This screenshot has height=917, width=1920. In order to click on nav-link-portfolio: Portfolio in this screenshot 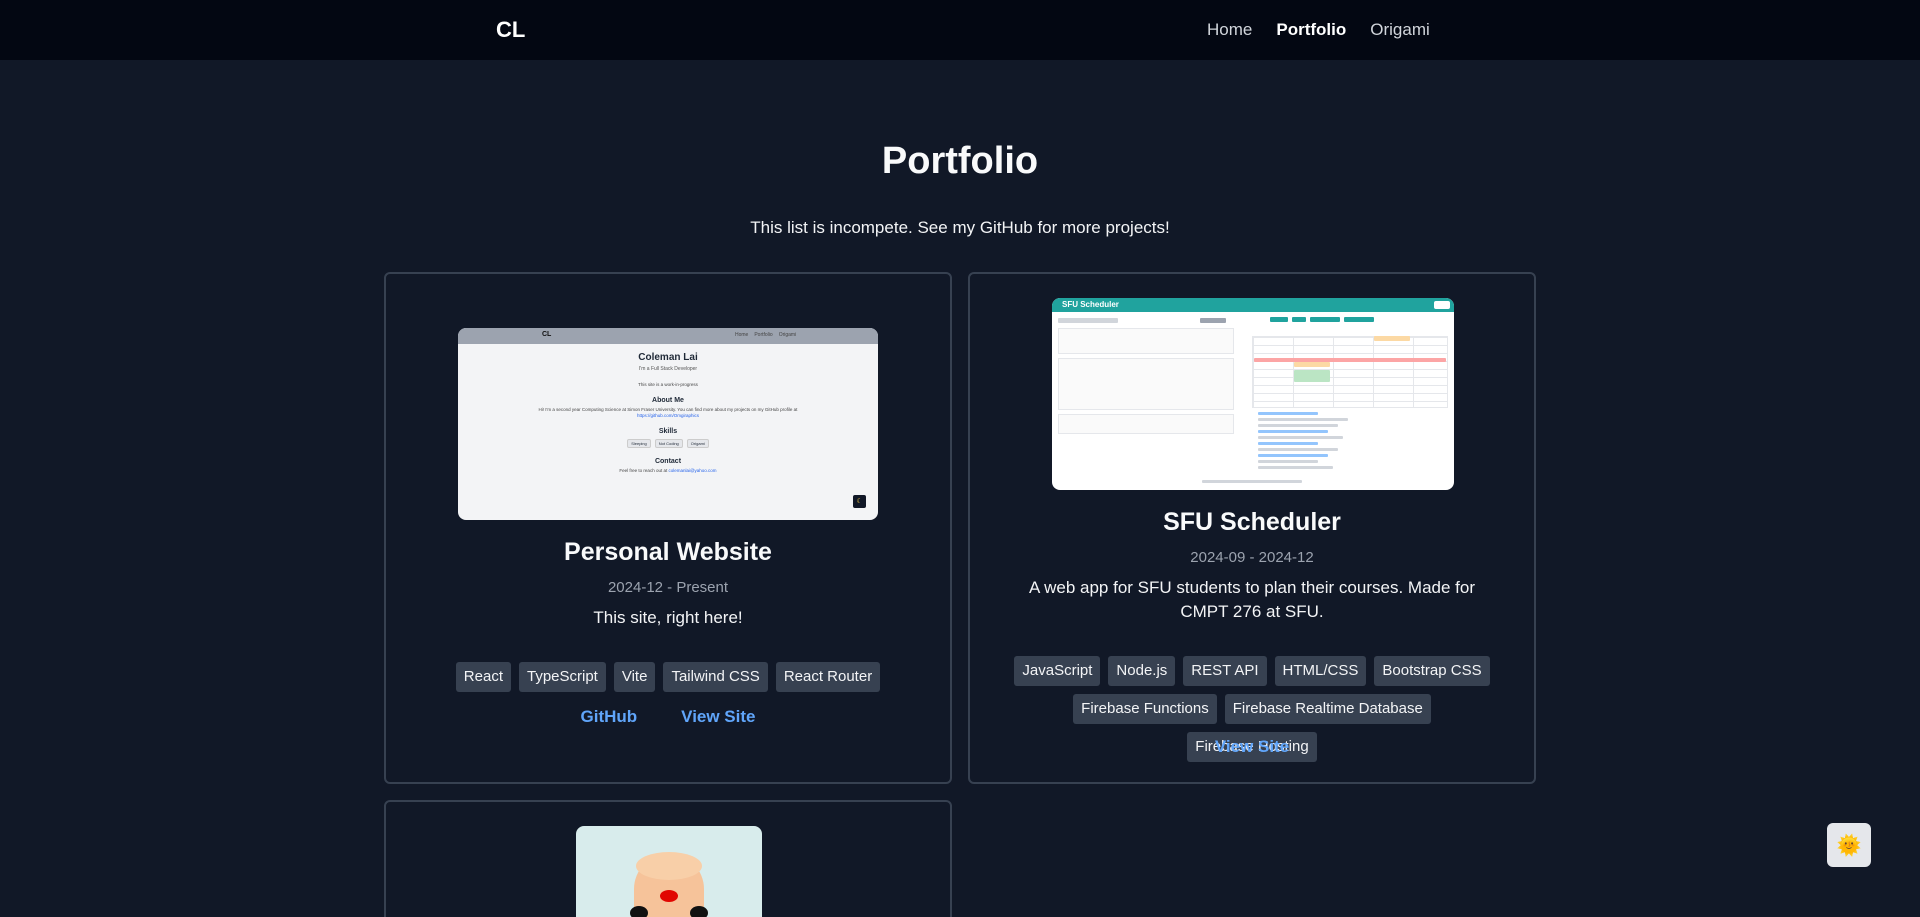, I will do `click(1311, 30)`.